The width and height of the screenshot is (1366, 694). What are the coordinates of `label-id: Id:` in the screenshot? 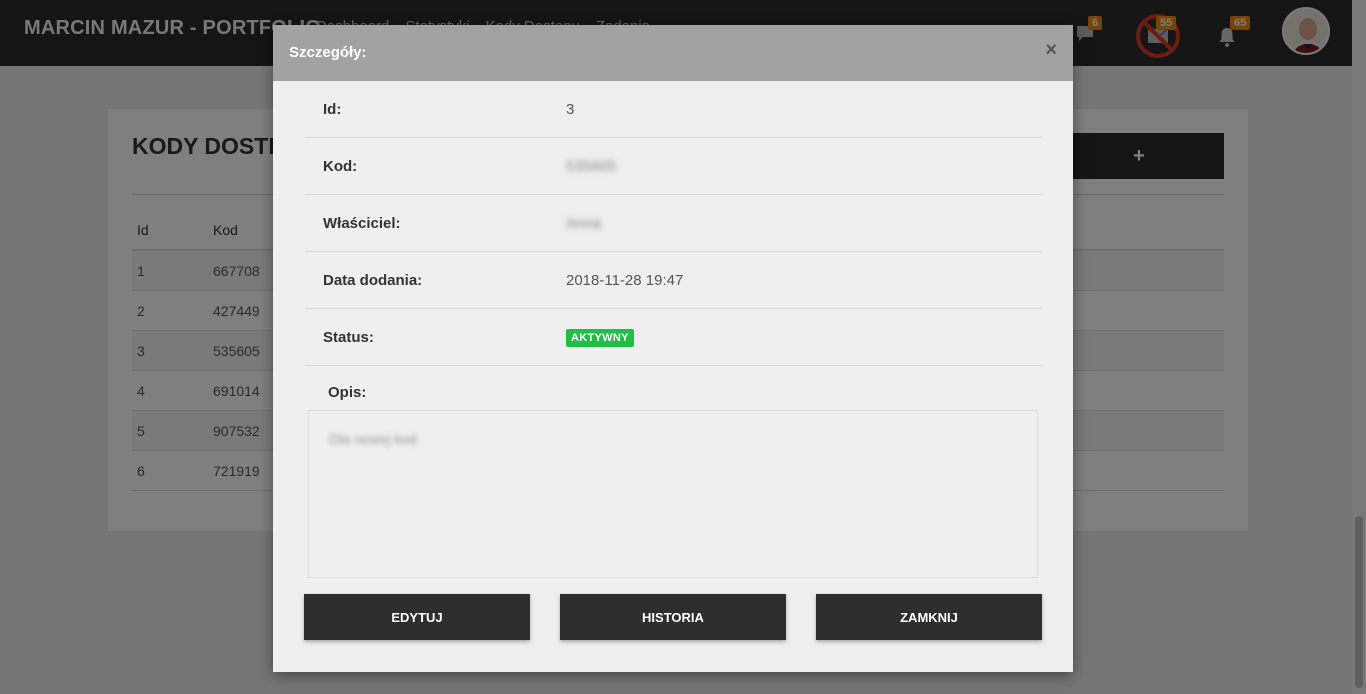 It's located at (332, 109).